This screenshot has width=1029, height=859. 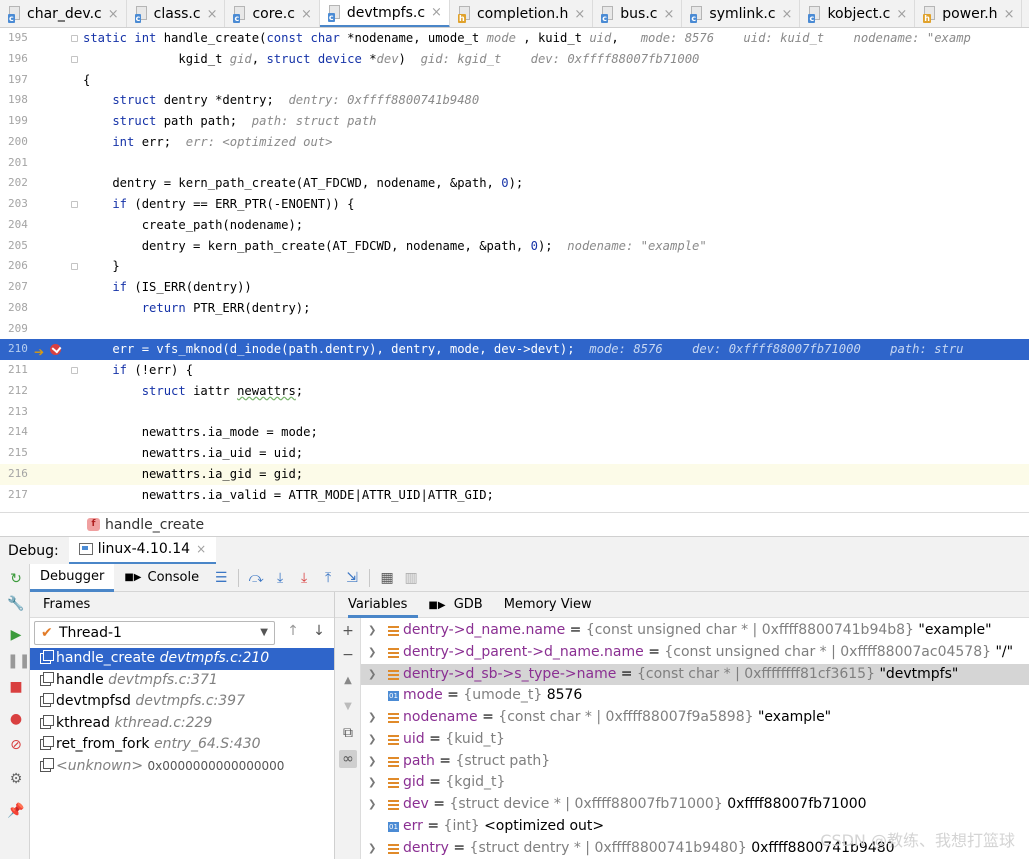 I want to click on gutter: 210 ➔, so click(x=39, y=349).